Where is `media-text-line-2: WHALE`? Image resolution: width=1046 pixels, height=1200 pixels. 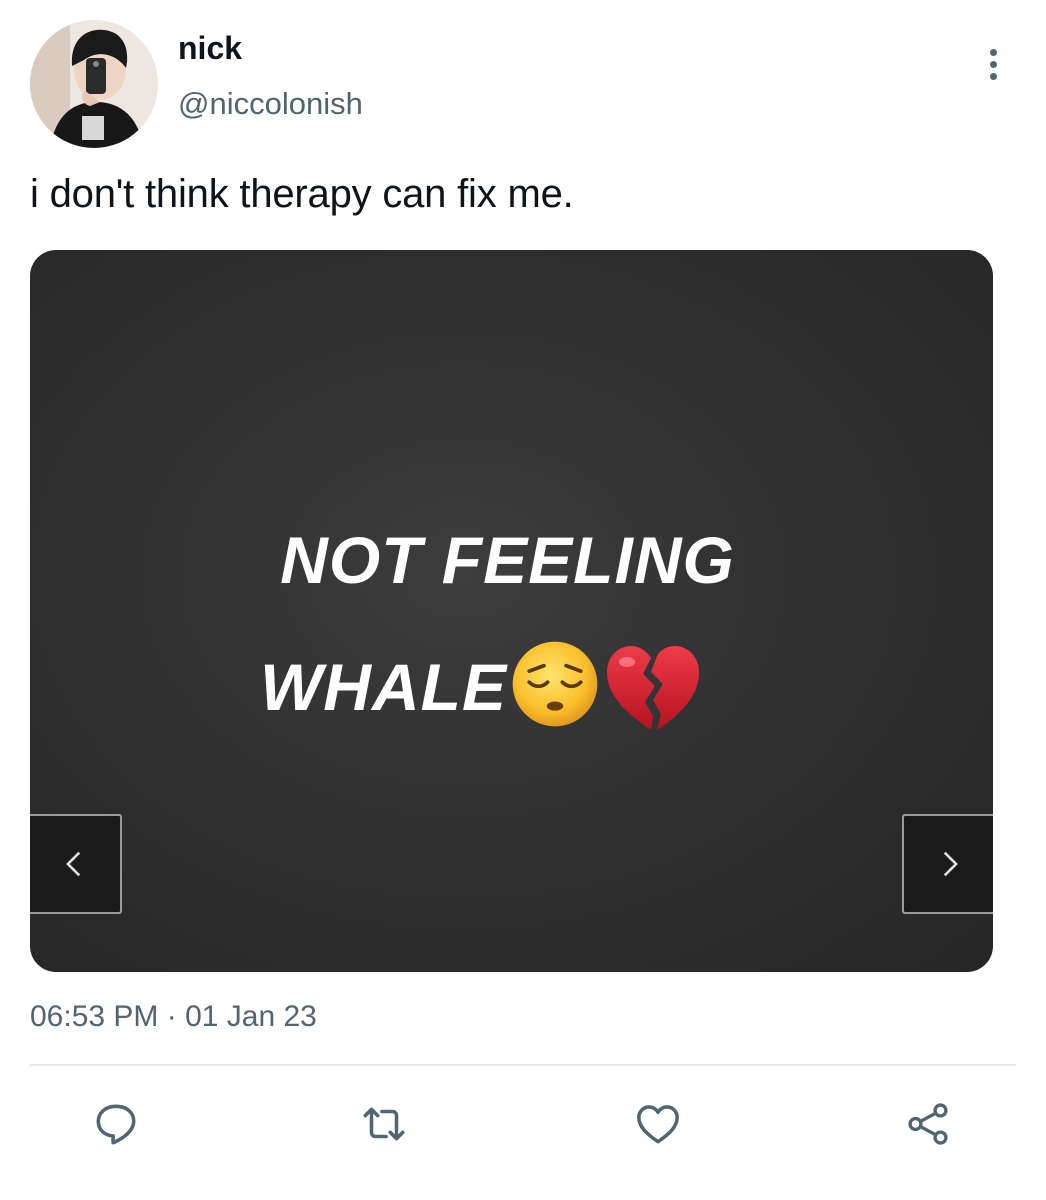 media-text-line-2: WHALE is located at coordinates (511, 687).